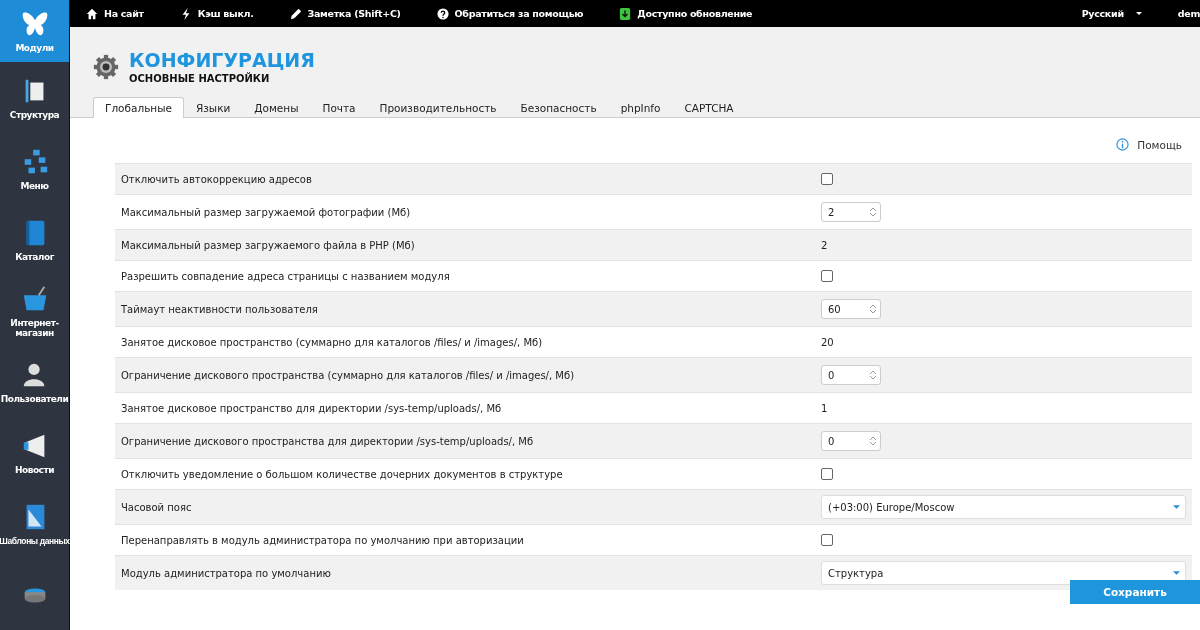  Describe the element at coordinates (34, 452) in the screenshot. I see `sidebar-item: Новости` at that location.